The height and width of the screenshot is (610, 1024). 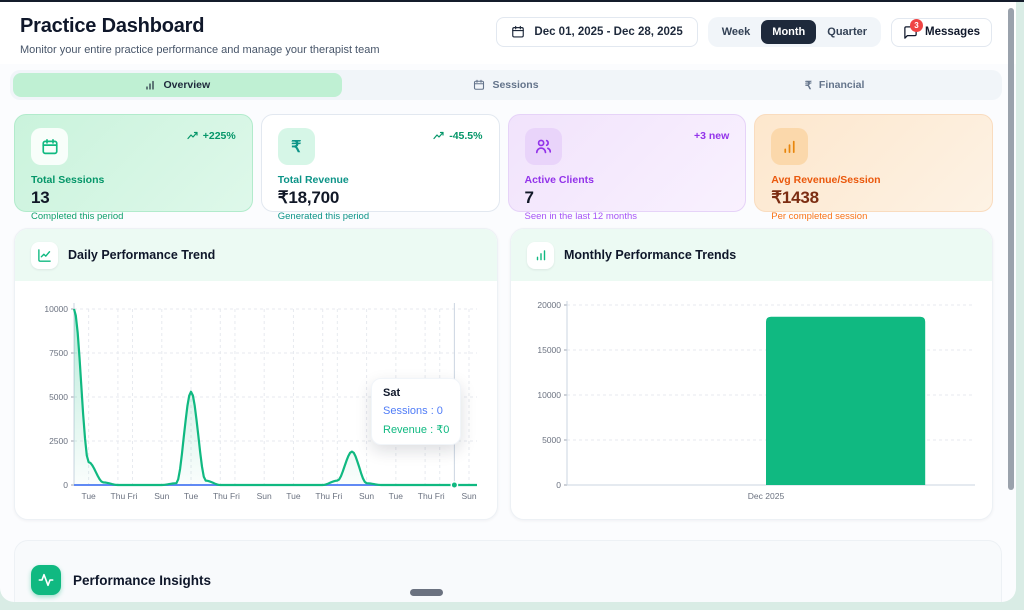 What do you see at coordinates (650, 255) in the screenshot?
I see `chart-title: Monthly Performance Trends` at bounding box center [650, 255].